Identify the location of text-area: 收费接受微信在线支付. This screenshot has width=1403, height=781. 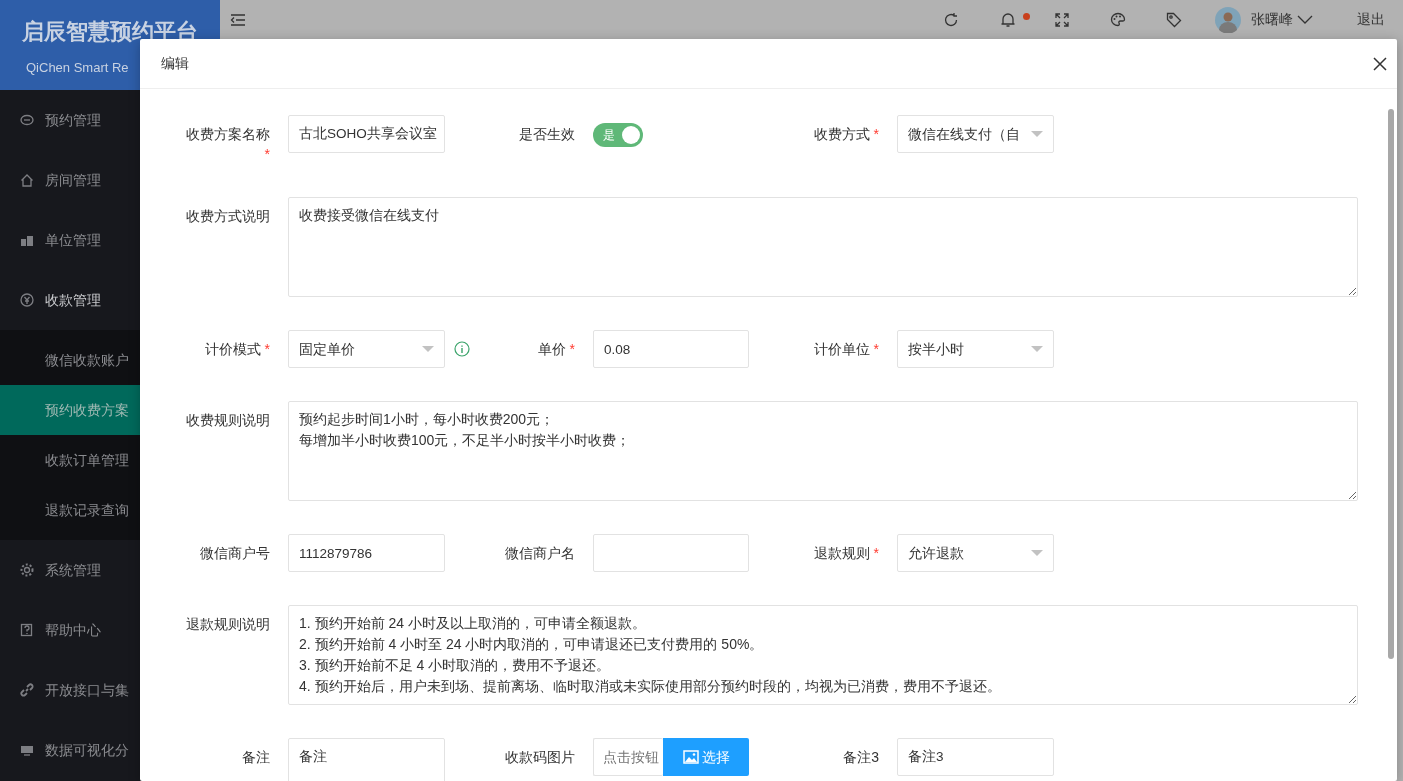
(823, 247).